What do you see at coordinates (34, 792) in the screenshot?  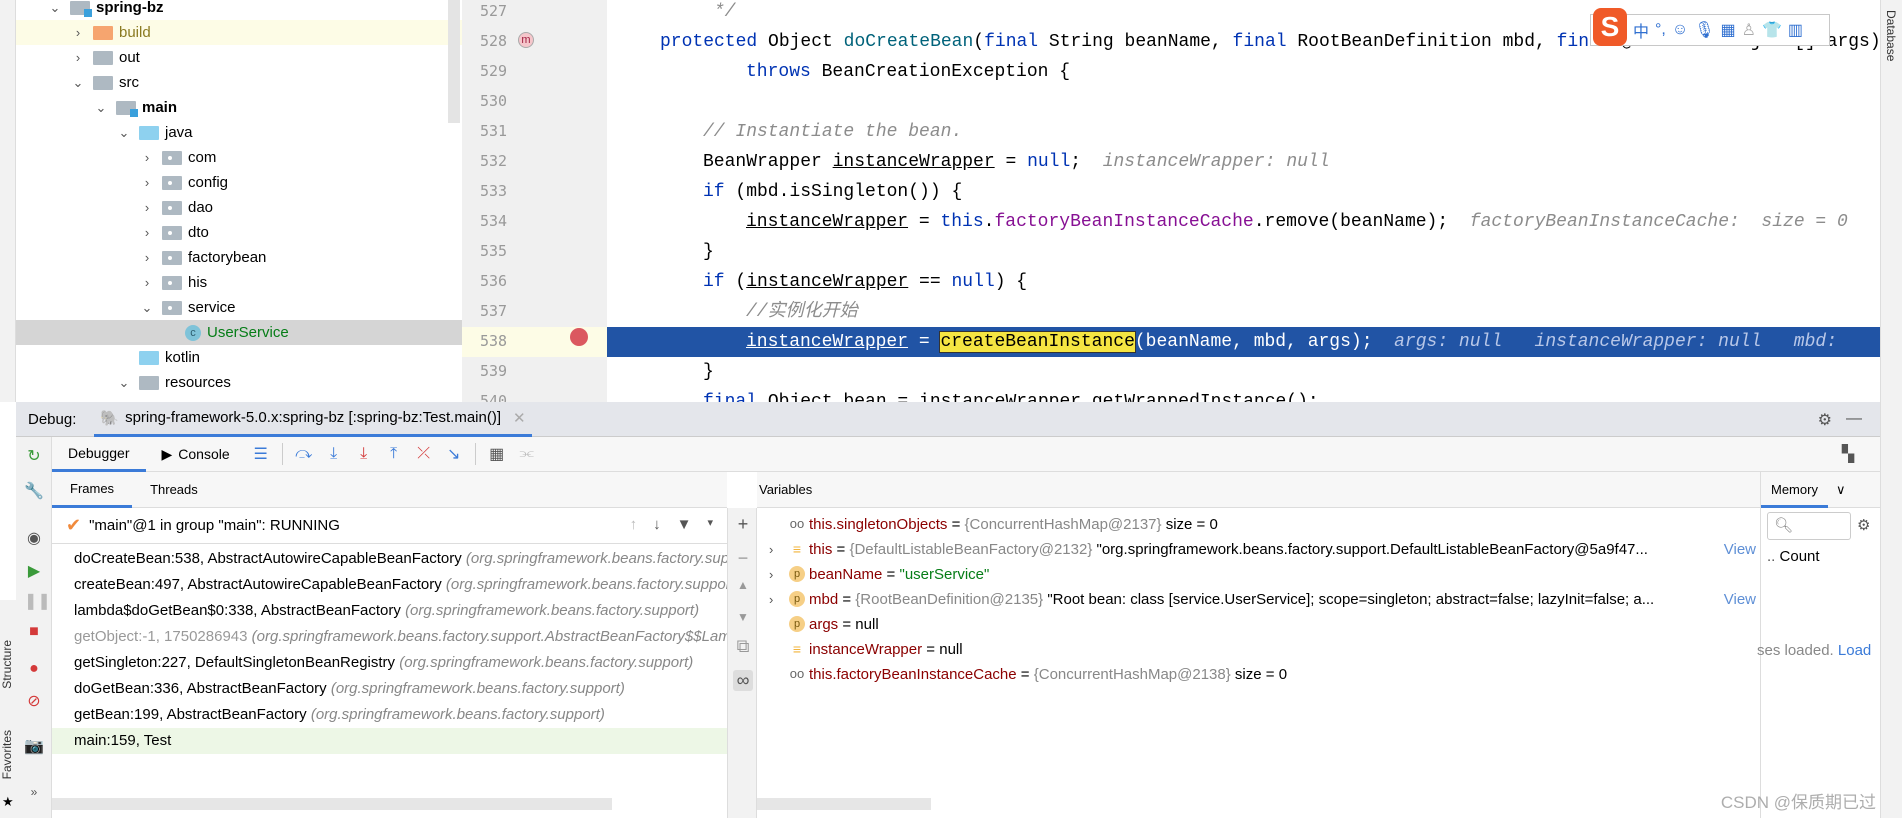 I see `more-icon: »` at bounding box center [34, 792].